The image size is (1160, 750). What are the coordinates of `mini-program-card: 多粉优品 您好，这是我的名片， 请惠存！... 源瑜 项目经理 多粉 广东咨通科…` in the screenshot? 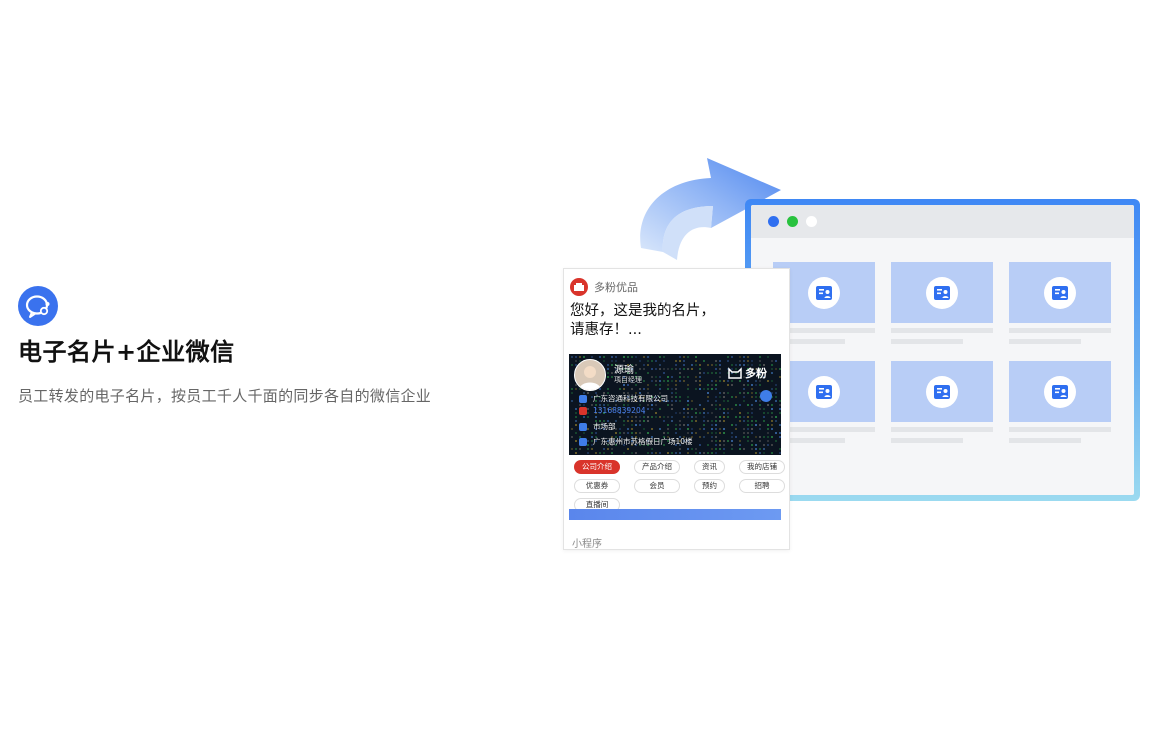 It's located at (676, 409).